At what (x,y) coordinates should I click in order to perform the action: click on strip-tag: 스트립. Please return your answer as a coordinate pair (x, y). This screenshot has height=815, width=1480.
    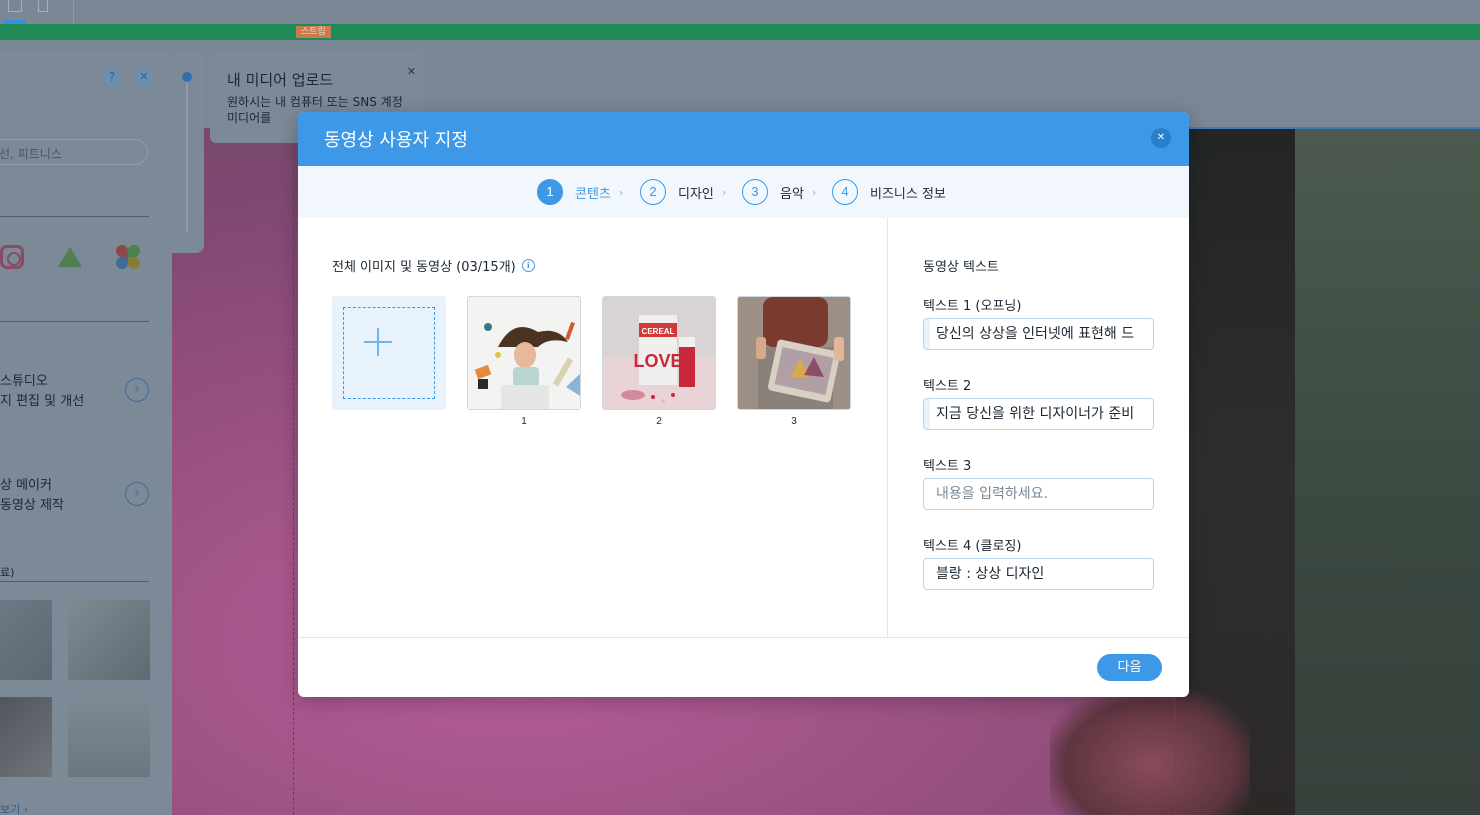
    Looking at the image, I should click on (313, 32).